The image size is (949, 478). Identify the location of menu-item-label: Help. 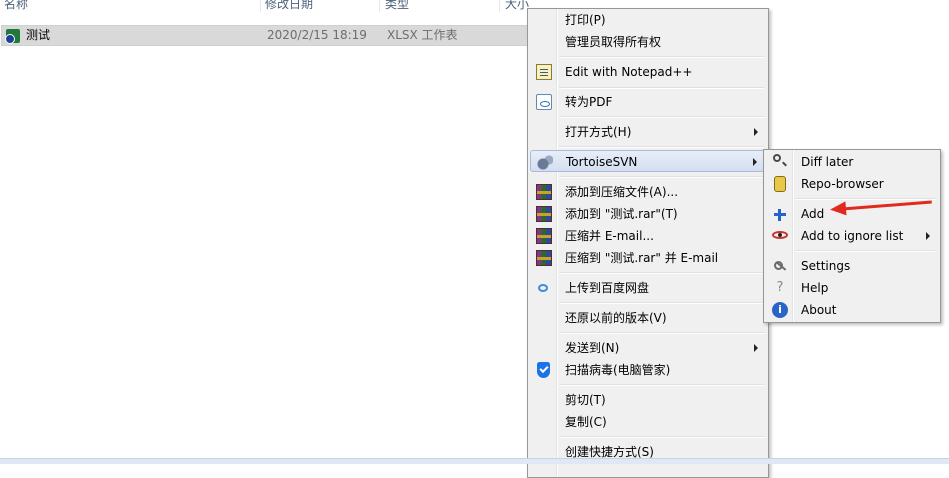
(815, 288).